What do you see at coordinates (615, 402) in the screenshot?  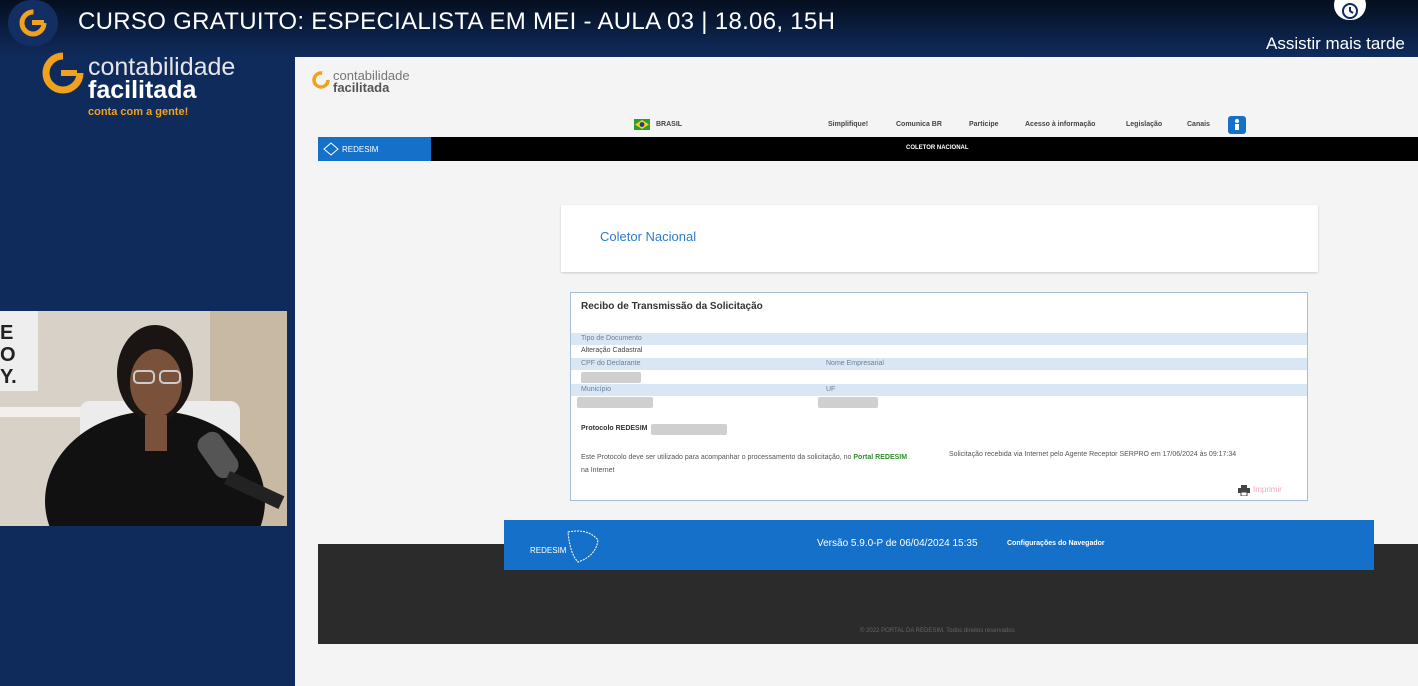 I see `municipio-value-redacted` at bounding box center [615, 402].